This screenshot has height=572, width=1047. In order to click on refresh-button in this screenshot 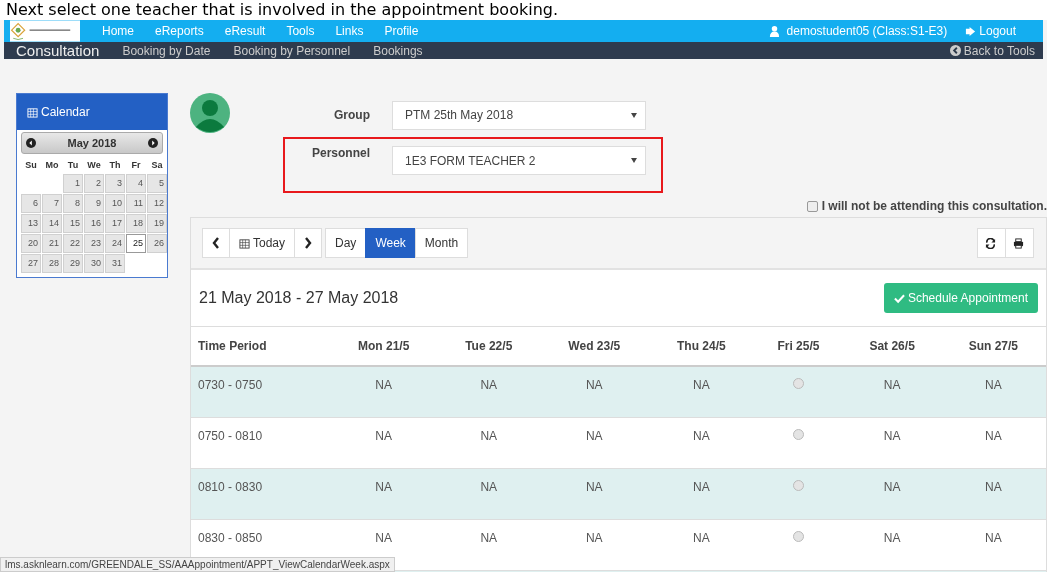, I will do `click(991, 243)`.